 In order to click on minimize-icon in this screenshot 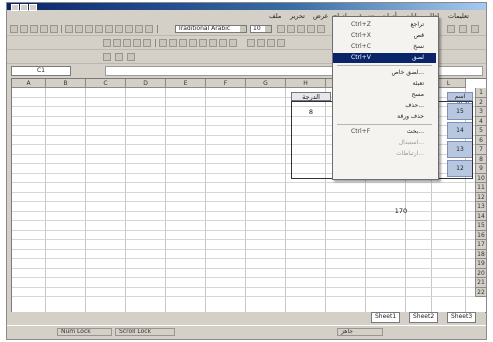, I will do `click(33, 7)`.